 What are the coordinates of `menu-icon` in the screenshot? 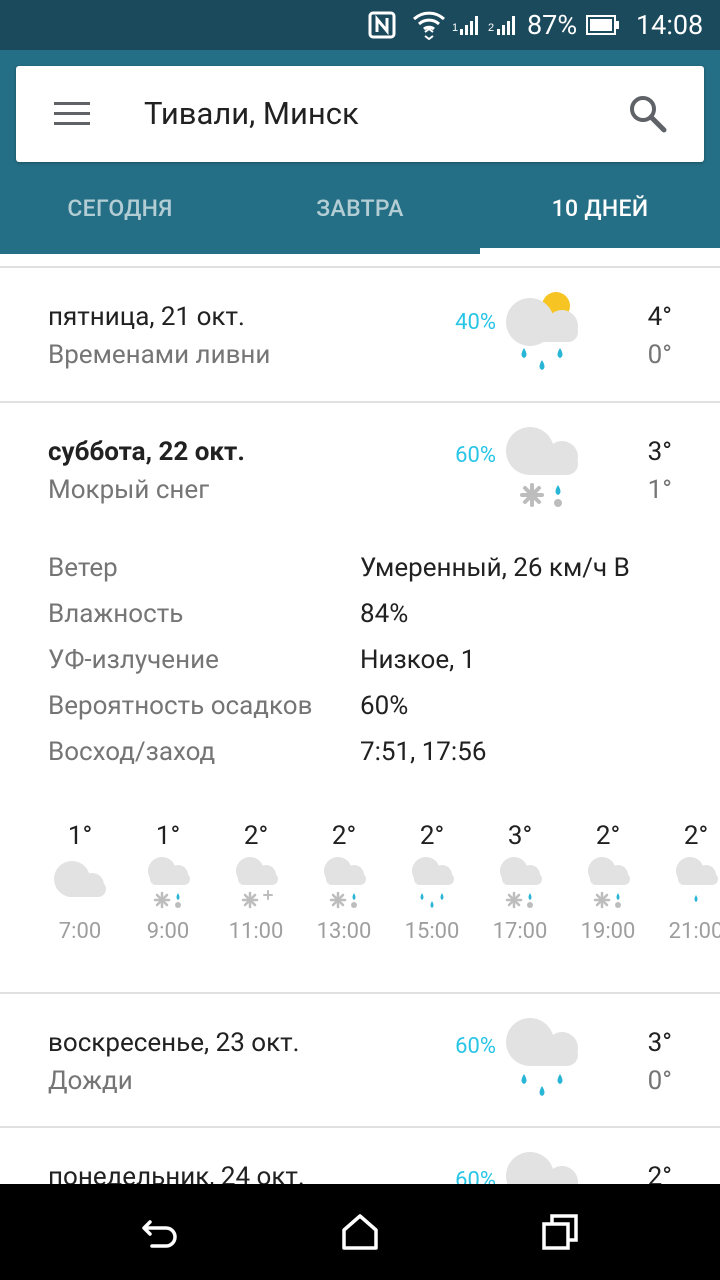 It's located at (72, 114).